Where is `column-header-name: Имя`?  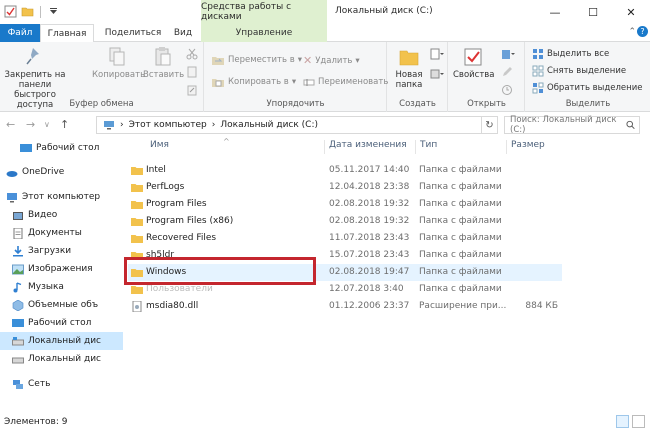
column-header-name: Имя is located at coordinates (159, 145).